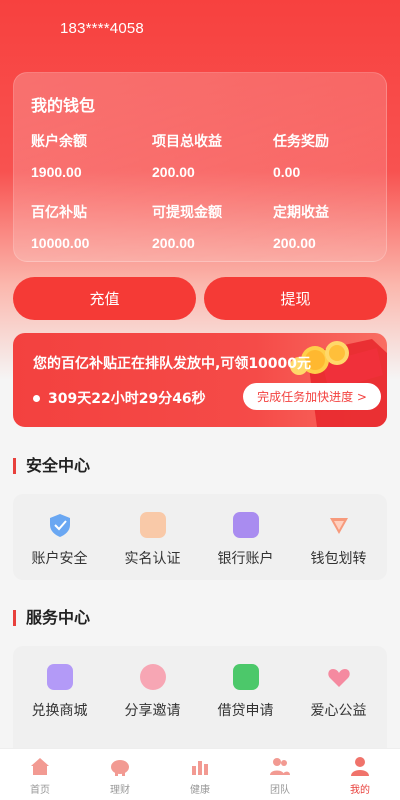  I want to click on grid-item-mall: 兑换商城, so click(59, 692).